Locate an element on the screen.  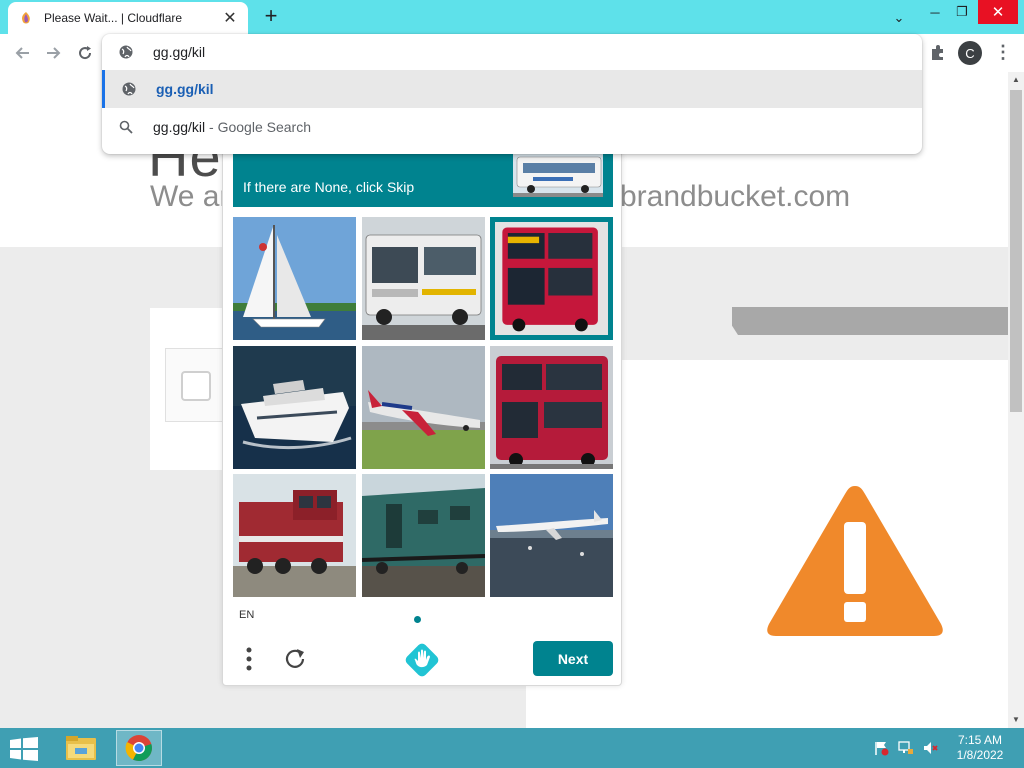
chrome-taskbar-button is located at coordinates (139, 748).